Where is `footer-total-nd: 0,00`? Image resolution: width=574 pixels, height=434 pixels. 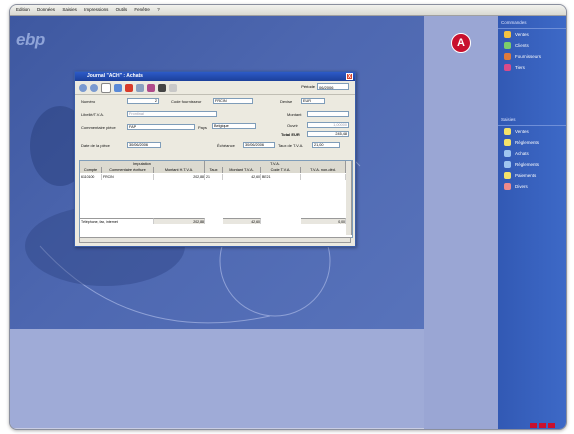
footer-total-nd: 0,00 is located at coordinates (323, 221).